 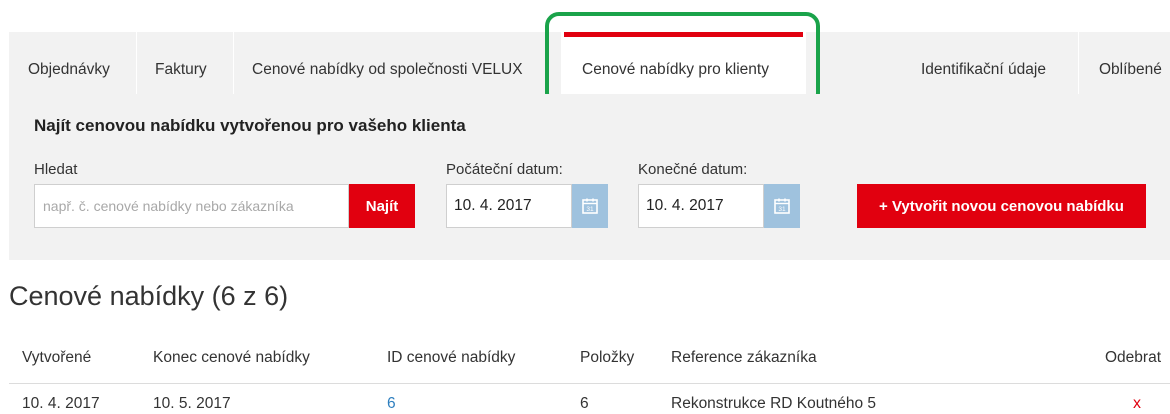 I want to click on col-created: Vytvořené, so click(x=56, y=358).